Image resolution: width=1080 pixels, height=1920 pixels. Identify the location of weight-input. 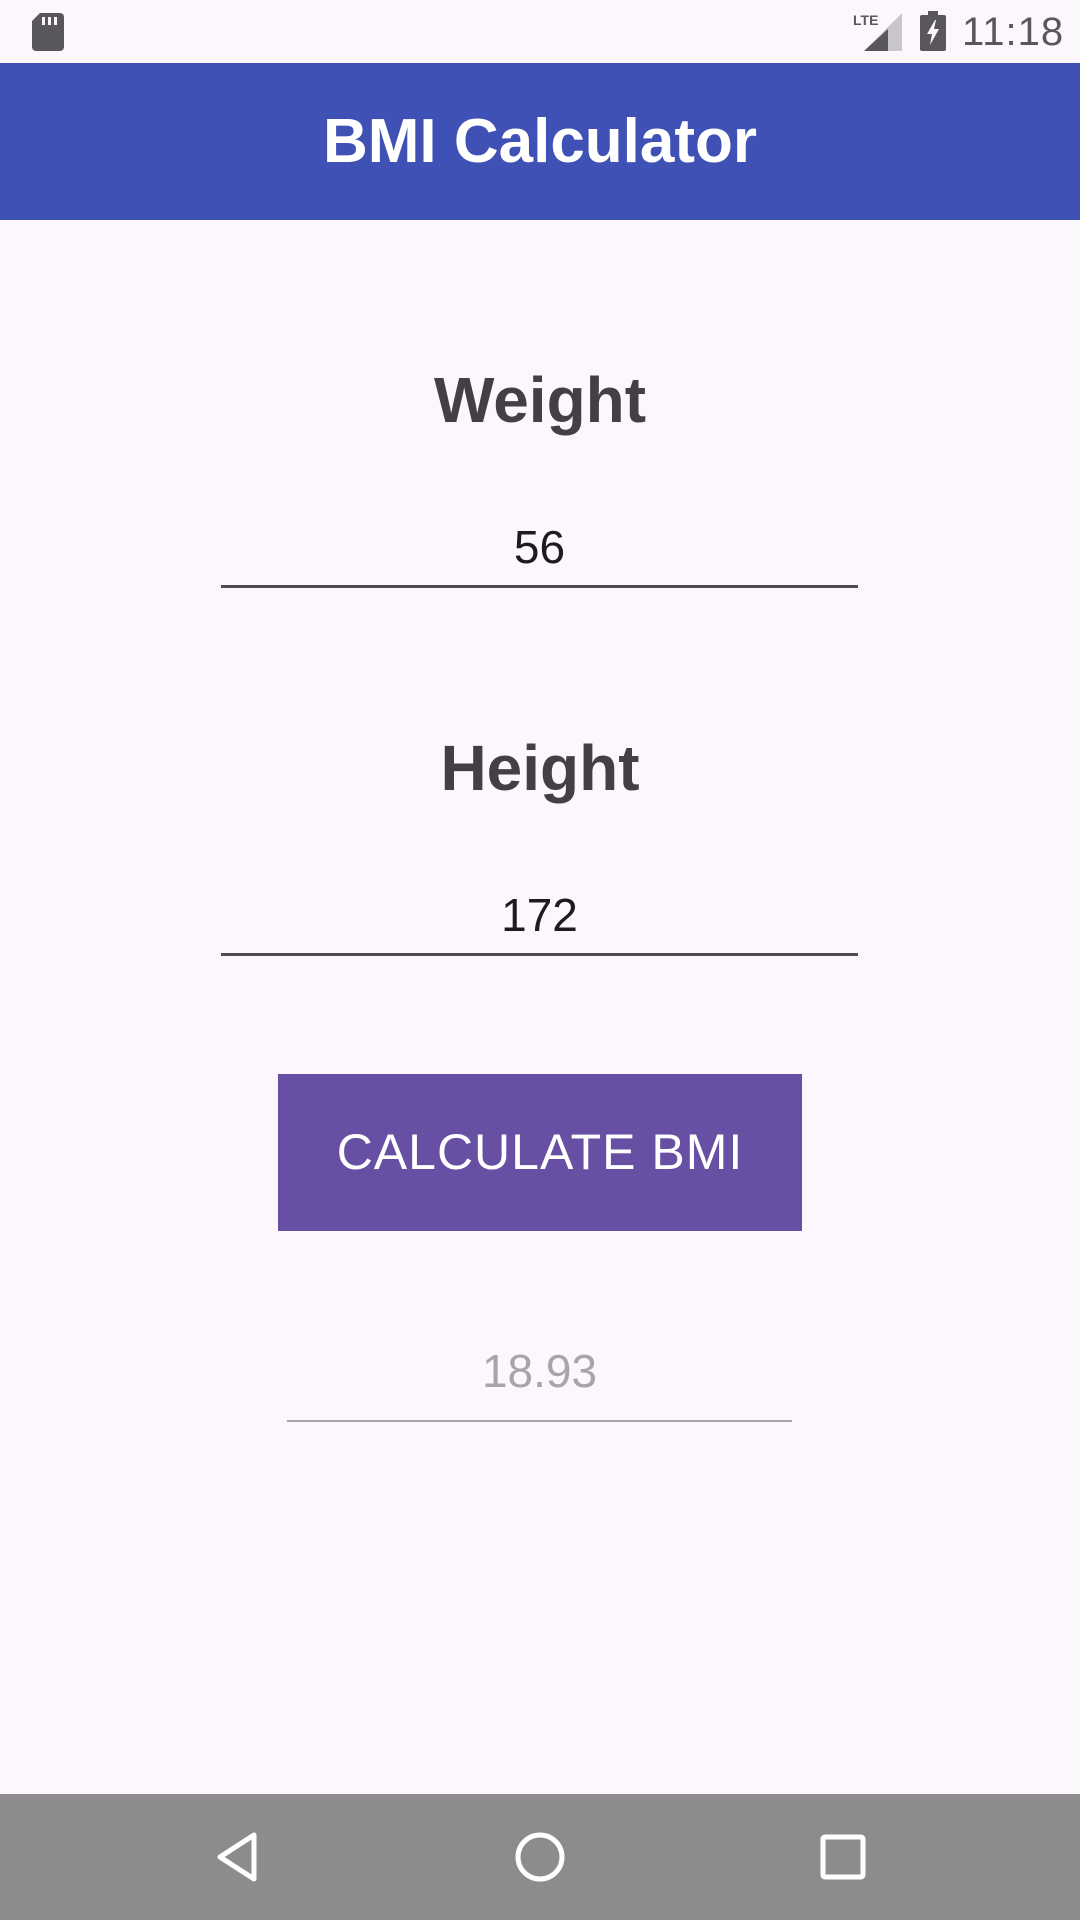
(539, 546).